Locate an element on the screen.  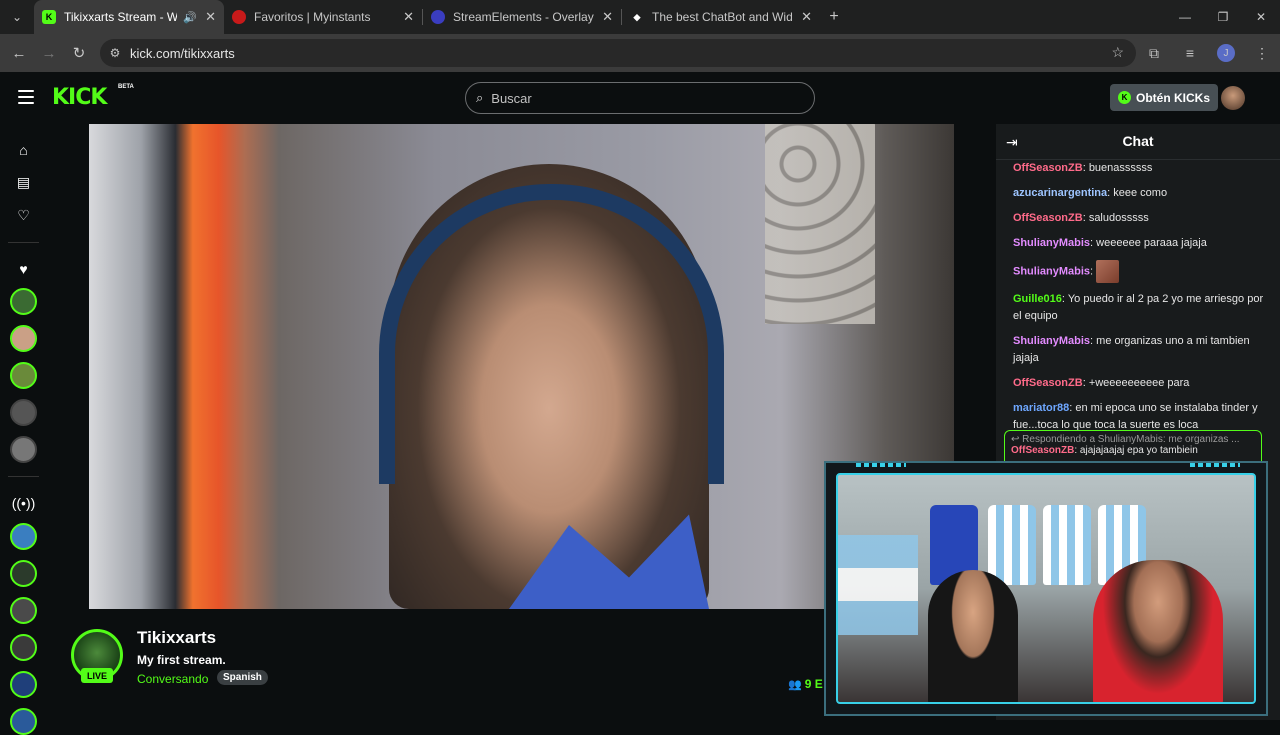
browse-icon: ▤ is located at coordinates (23, 182).